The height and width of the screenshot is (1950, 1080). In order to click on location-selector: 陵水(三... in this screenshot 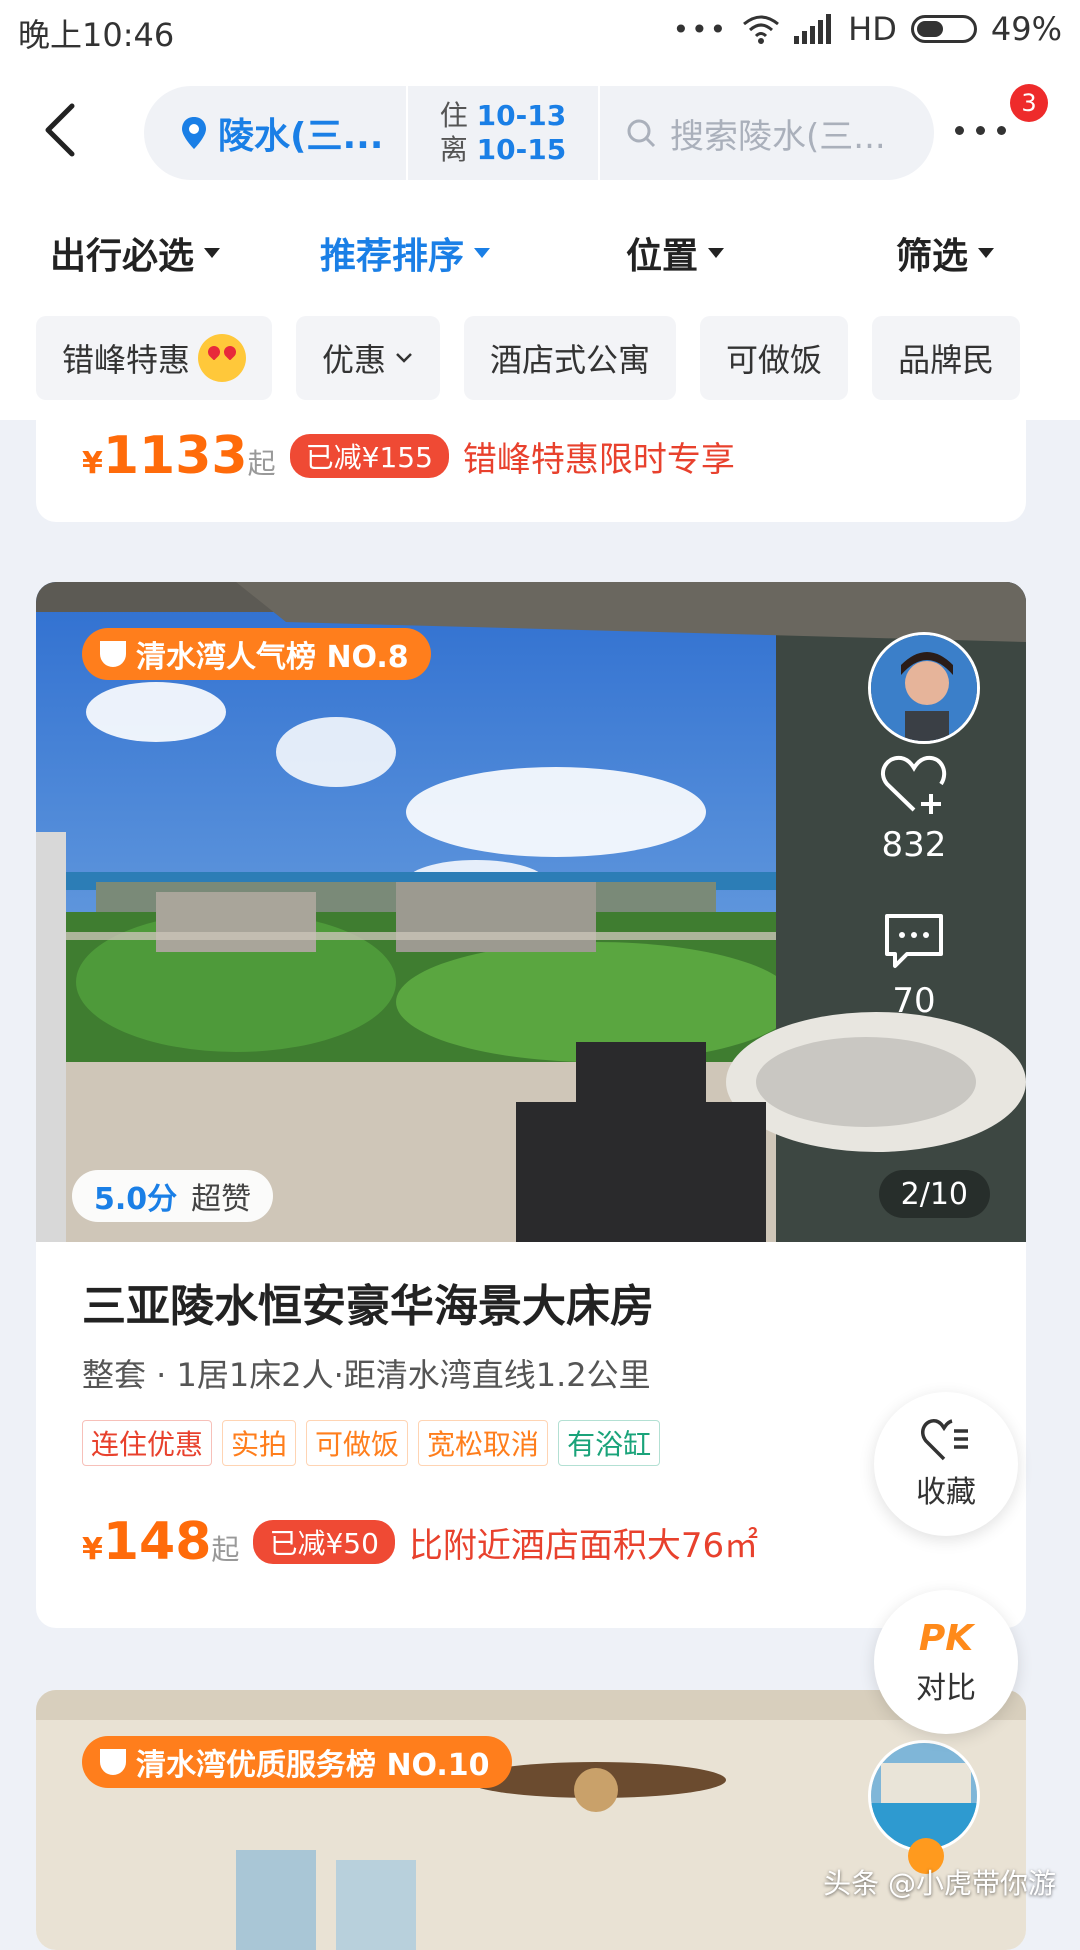, I will do `click(275, 133)`.